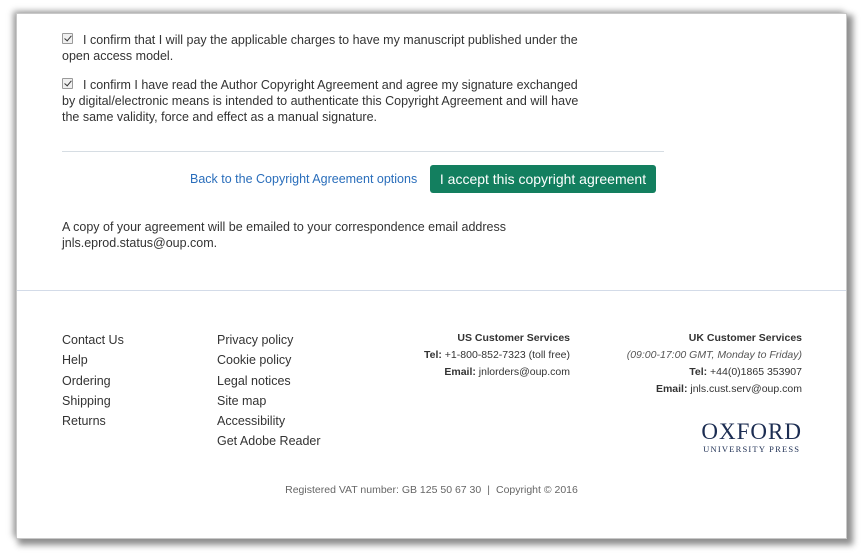  What do you see at coordinates (269, 381) in the screenshot?
I see `footer-link-legal-notices: Legal notices` at bounding box center [269, 381].